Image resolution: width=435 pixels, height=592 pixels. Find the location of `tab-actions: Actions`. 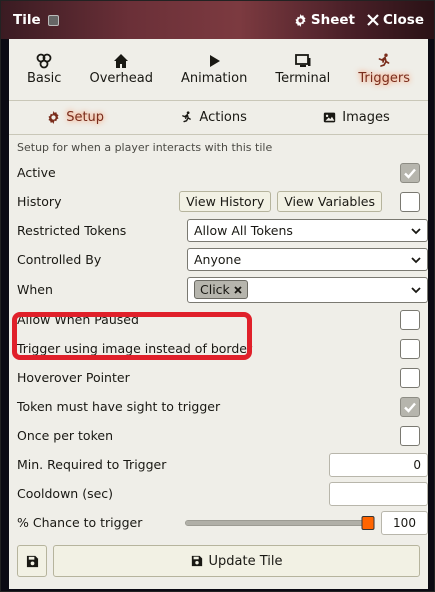

tab-actions: Actions is located at coordinates (213, 117).